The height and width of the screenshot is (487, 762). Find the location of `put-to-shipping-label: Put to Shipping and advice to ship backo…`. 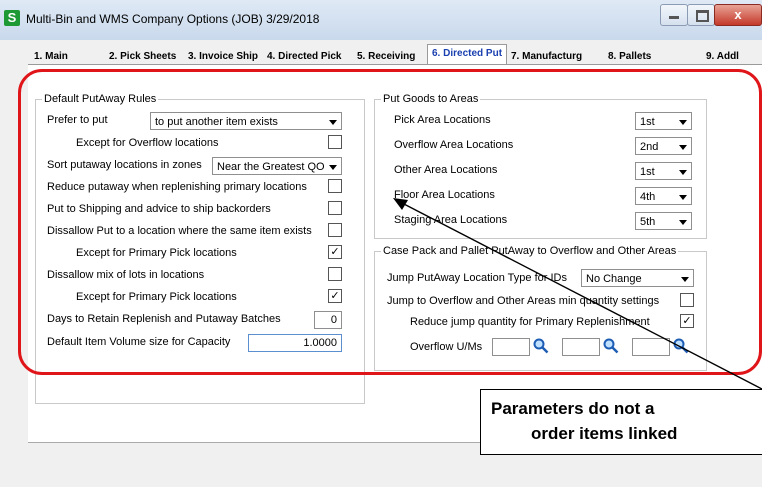

put-to-shipping-label: Put to Shipping and advice to ship backo… is located at coordinates (159, 209).